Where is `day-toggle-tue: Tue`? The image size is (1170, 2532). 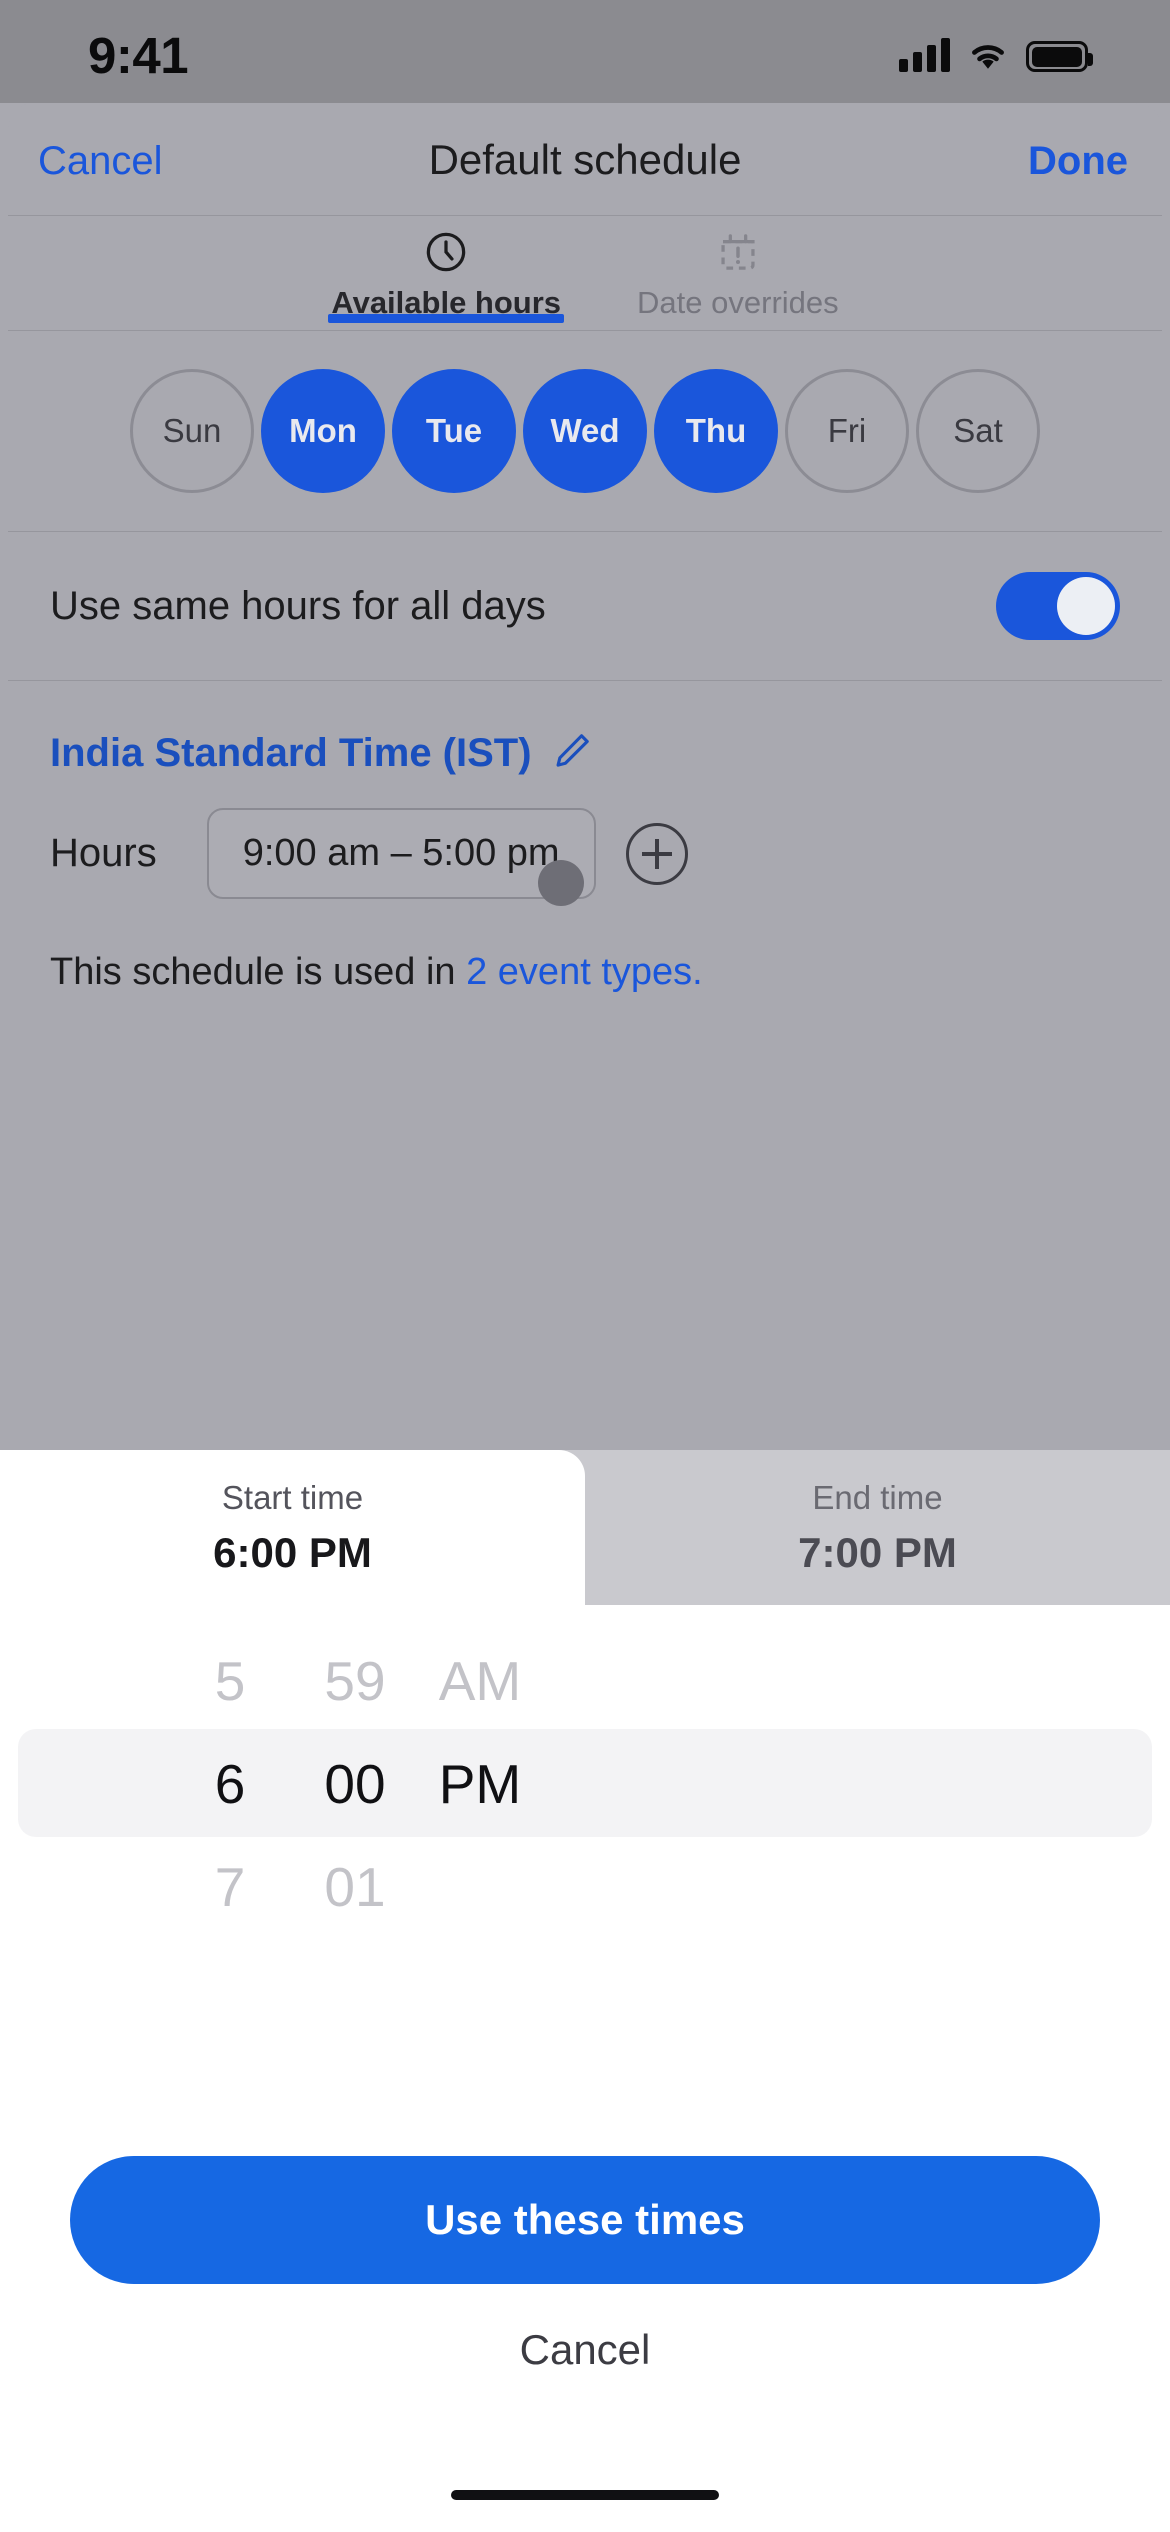
day-toggle-tue: Tue is located at coordinates (454, 431).